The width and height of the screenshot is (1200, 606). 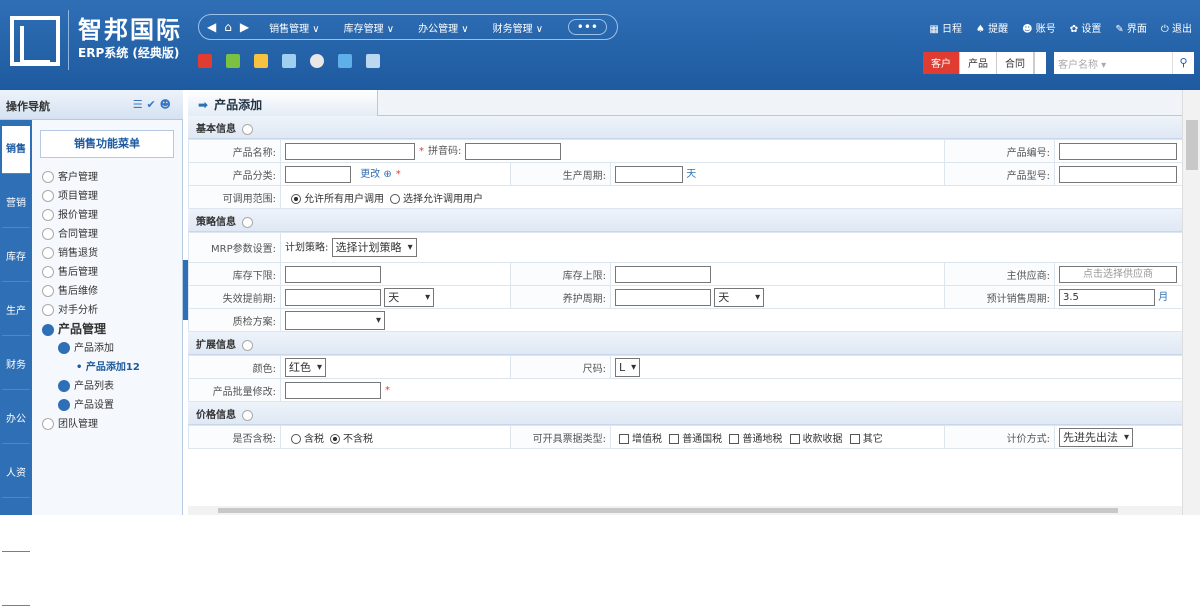 What do you see at coordinates (685, 343) in the screenshot?
I see `section-extend: 扩展信息` at bounding box center [685, 343].